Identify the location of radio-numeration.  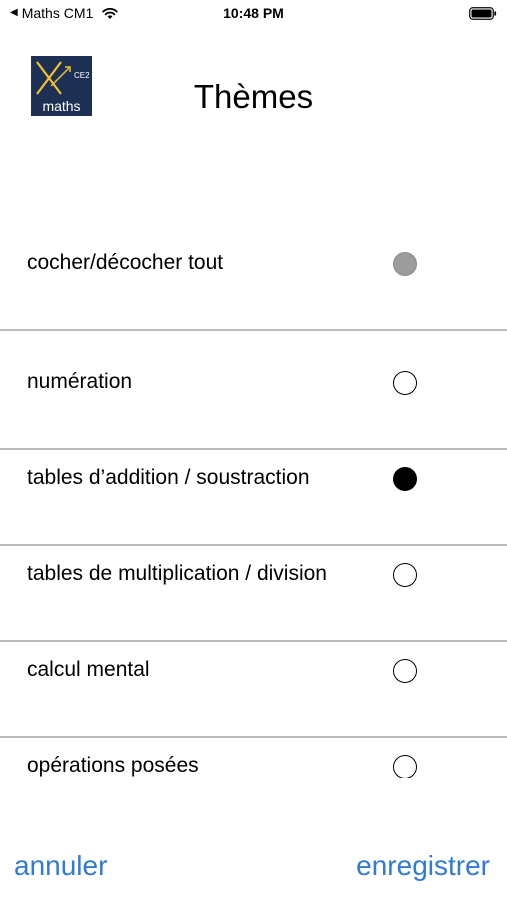
(405, 383).